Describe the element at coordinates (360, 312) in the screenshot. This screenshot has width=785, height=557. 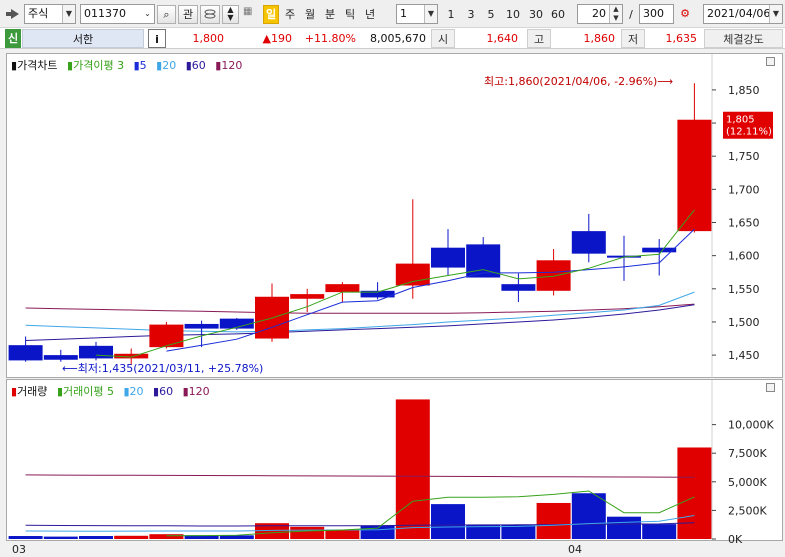
I see `price-ma20-line` at that location.